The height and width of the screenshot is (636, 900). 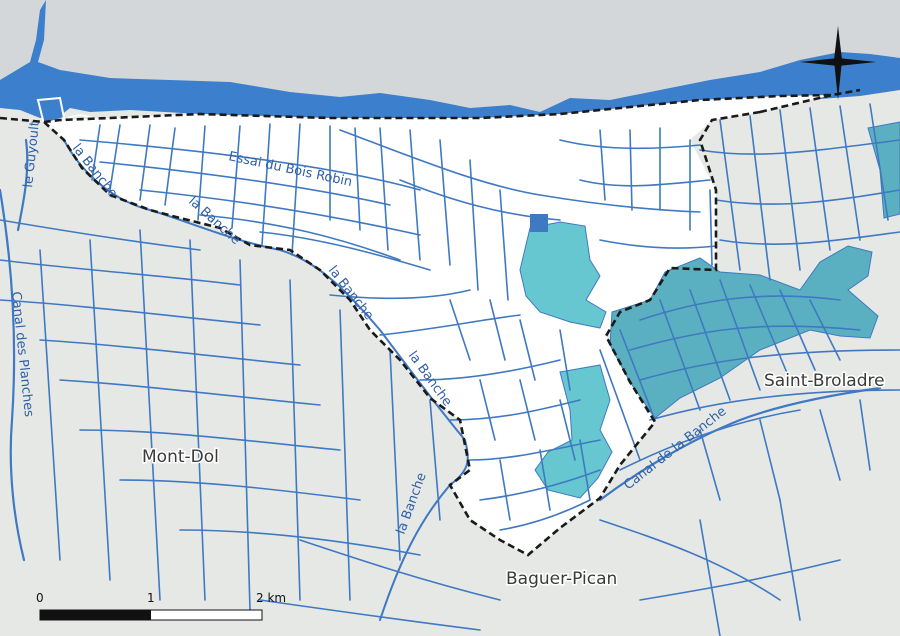 I want to click on scale-tick-0: 0, so click(x=40, y=598).